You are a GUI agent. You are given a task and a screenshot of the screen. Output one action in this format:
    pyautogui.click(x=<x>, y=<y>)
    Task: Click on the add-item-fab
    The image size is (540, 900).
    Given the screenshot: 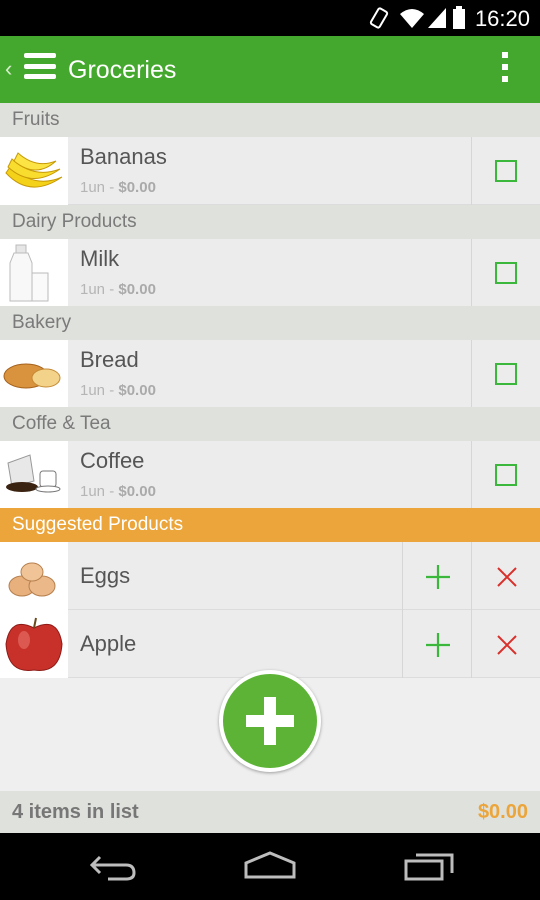 What is the action you would take?
    pyautogui.click(x=270, y=721)
    